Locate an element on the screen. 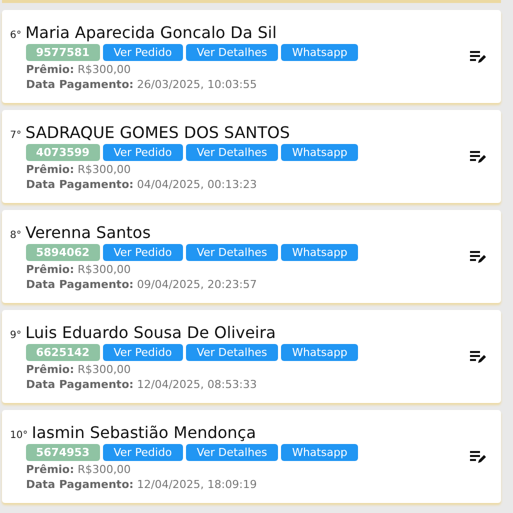 The height and width of the screenshot is (513, 513). payment-date-text: Data Pagamento: 26/03/2025, 10:03:55 is located at coordinates (142, 84).